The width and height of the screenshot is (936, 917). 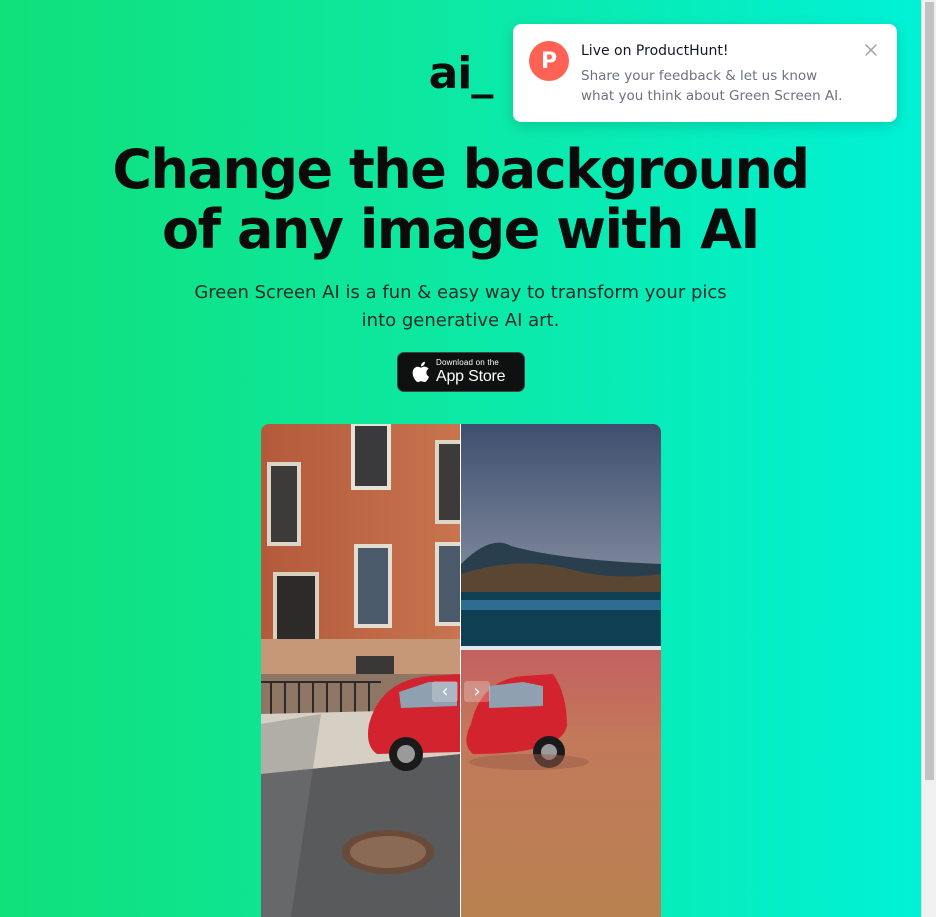 What do you see at coordinates (468, 362) in the screenshot?
I see `app-store-small-text: Download on the` at bounding box center [468, 362].